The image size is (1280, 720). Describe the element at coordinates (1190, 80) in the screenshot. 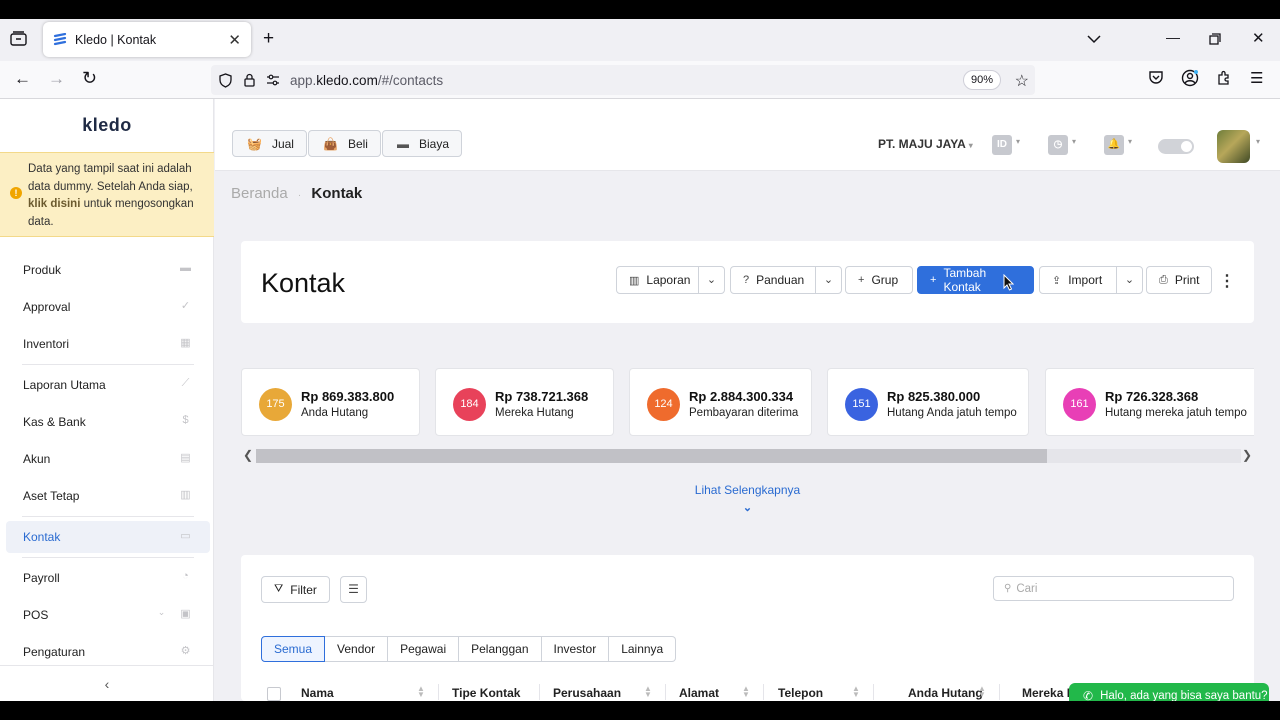

I see `account-icon` at that location.